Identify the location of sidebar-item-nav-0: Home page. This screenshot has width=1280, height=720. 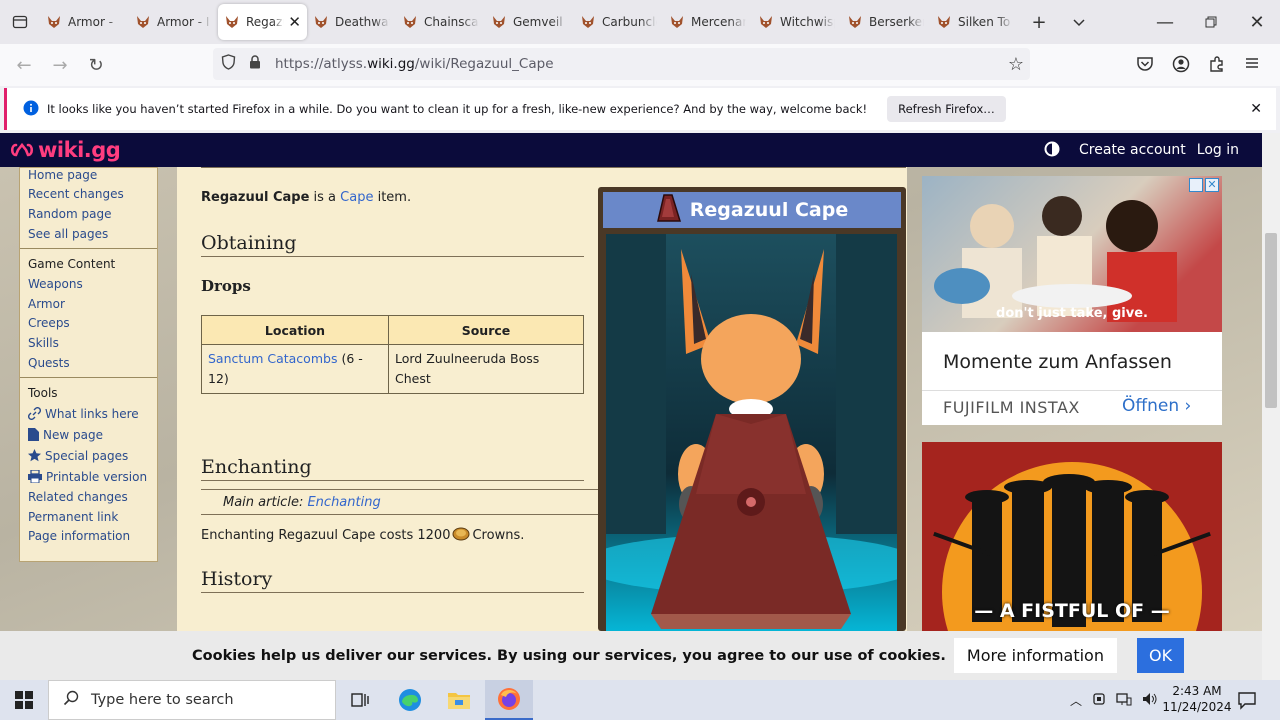
(88, 175).